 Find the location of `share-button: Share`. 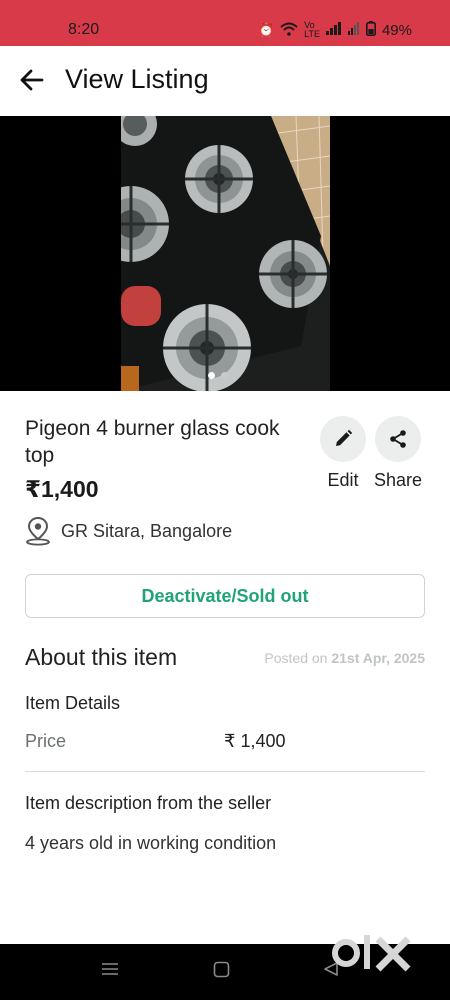

share-button: Share is located at coordinates (398, 453).